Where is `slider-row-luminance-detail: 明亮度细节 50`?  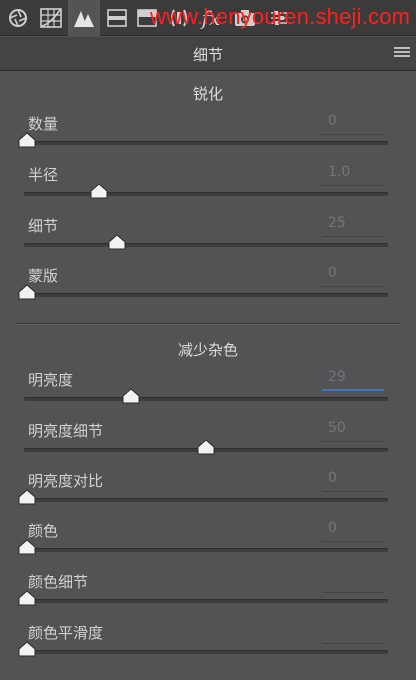
slider-row-luminance-detail: 明亮度细节 50 is located at coordinates (208, 445).